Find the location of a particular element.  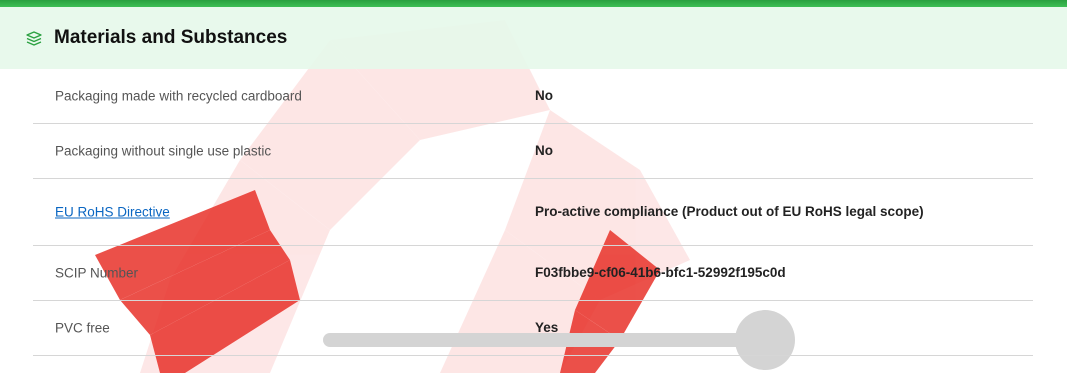

attribute-label: Packaging without single use plastic is located at coordinates (163, 151).